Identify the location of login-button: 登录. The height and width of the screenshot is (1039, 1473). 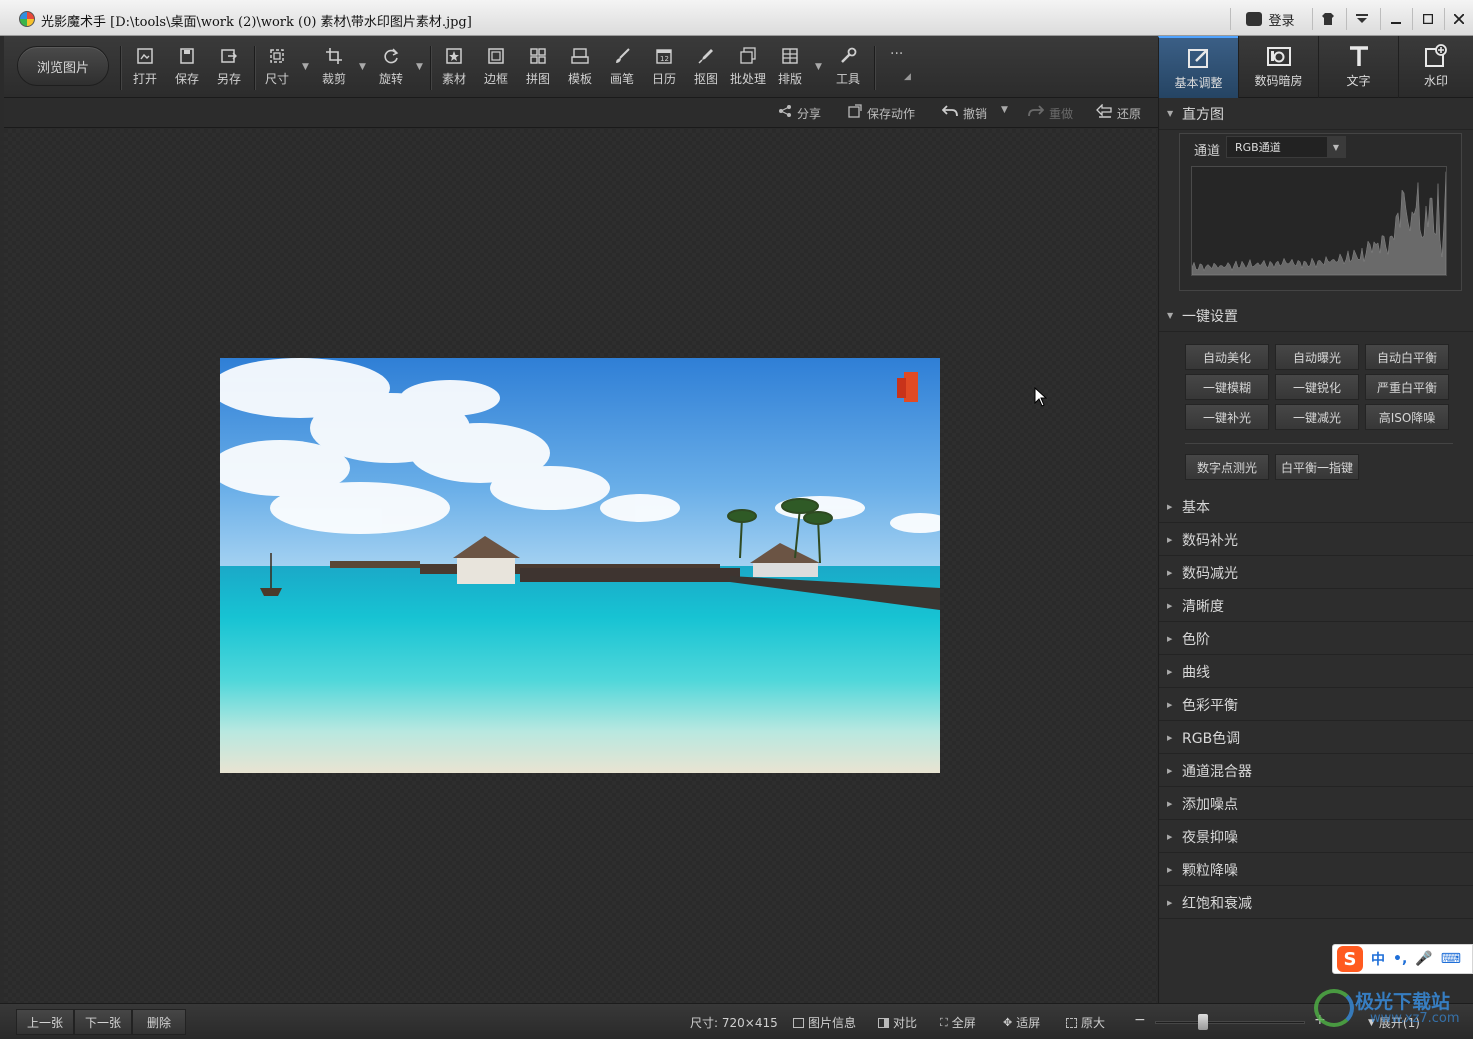
(1270, 19).